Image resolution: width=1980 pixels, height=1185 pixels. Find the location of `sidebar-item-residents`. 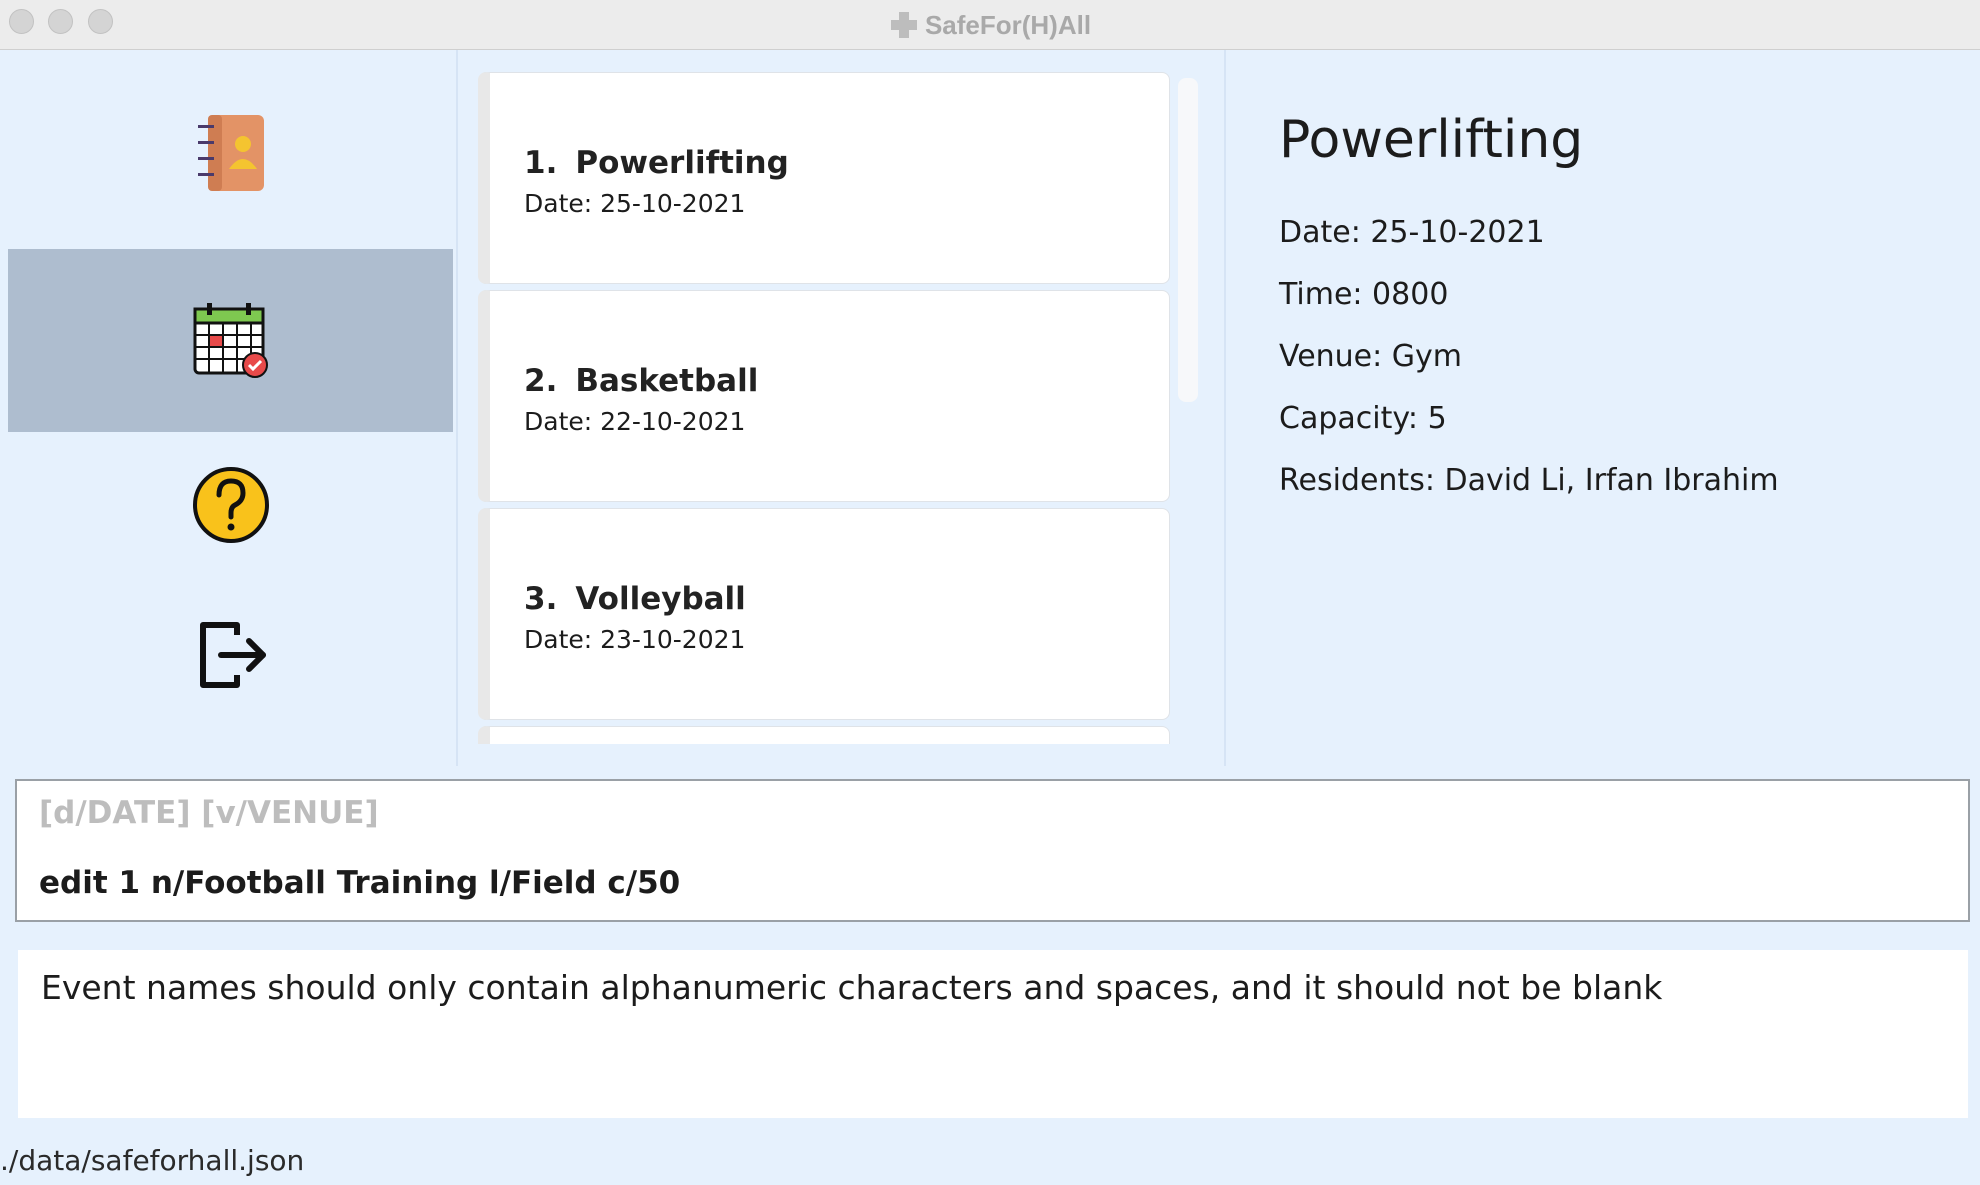

sidebar-item-residents is located at coordinates (230, 152).